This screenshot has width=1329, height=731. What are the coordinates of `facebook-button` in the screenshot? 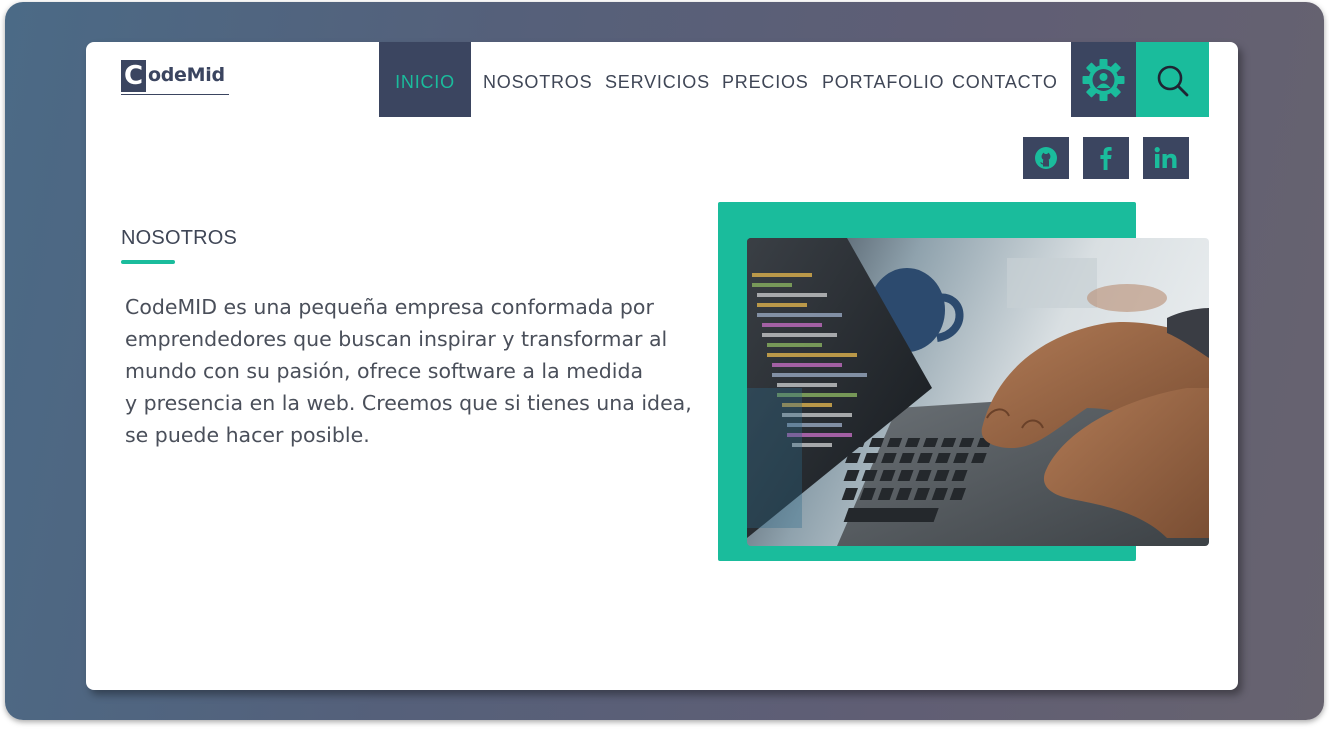 It's located at (1106, 158).